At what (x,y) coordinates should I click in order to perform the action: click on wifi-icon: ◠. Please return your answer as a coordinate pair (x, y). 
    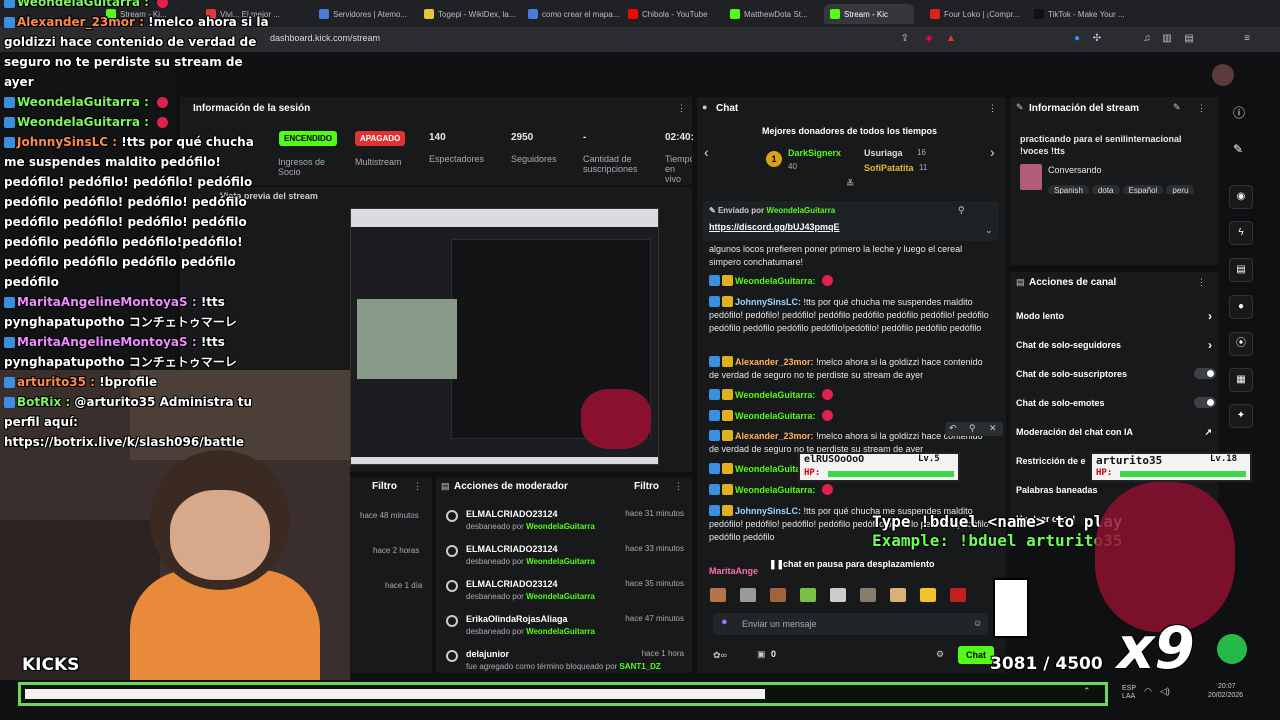
    Looking at the image, I should click on (1148, 691).